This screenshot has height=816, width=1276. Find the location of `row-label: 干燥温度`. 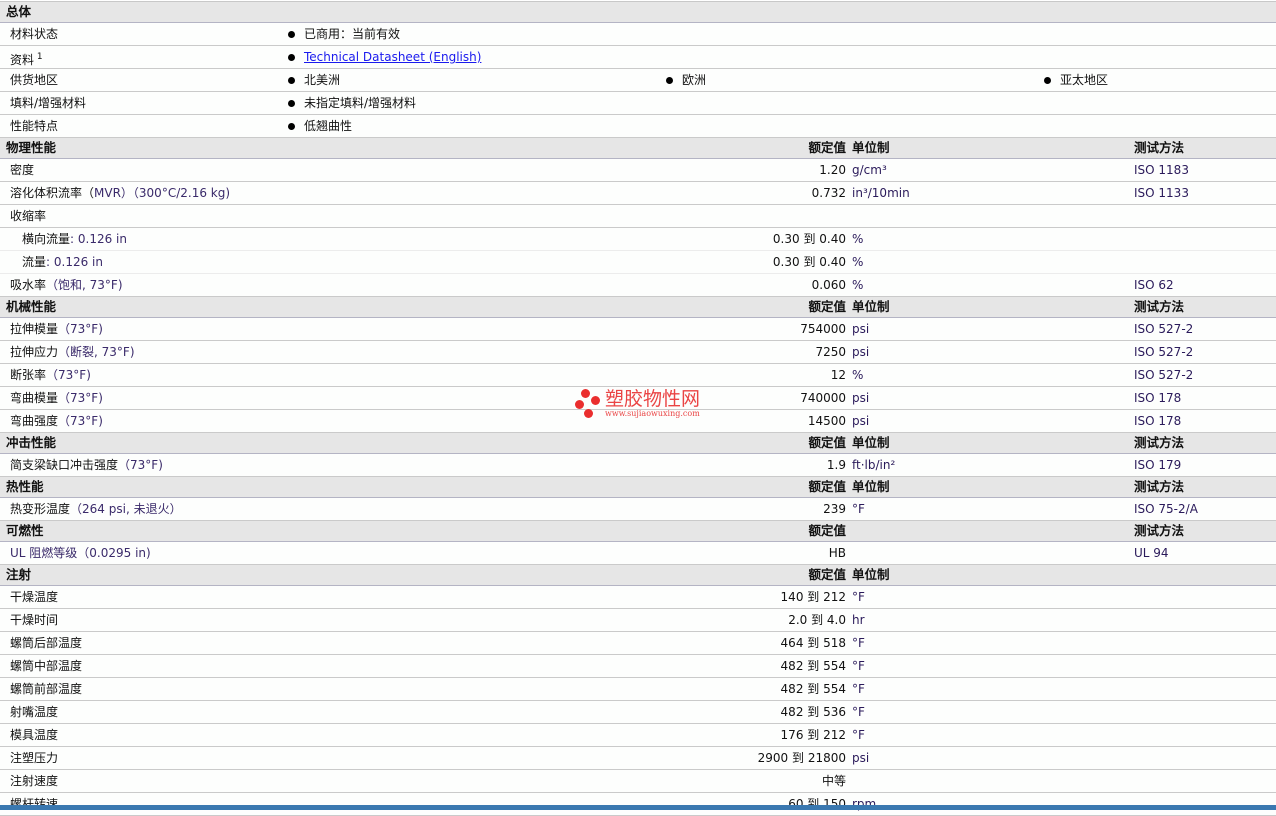

row-label: 干燥温度 is located at coordinates (34, 597).